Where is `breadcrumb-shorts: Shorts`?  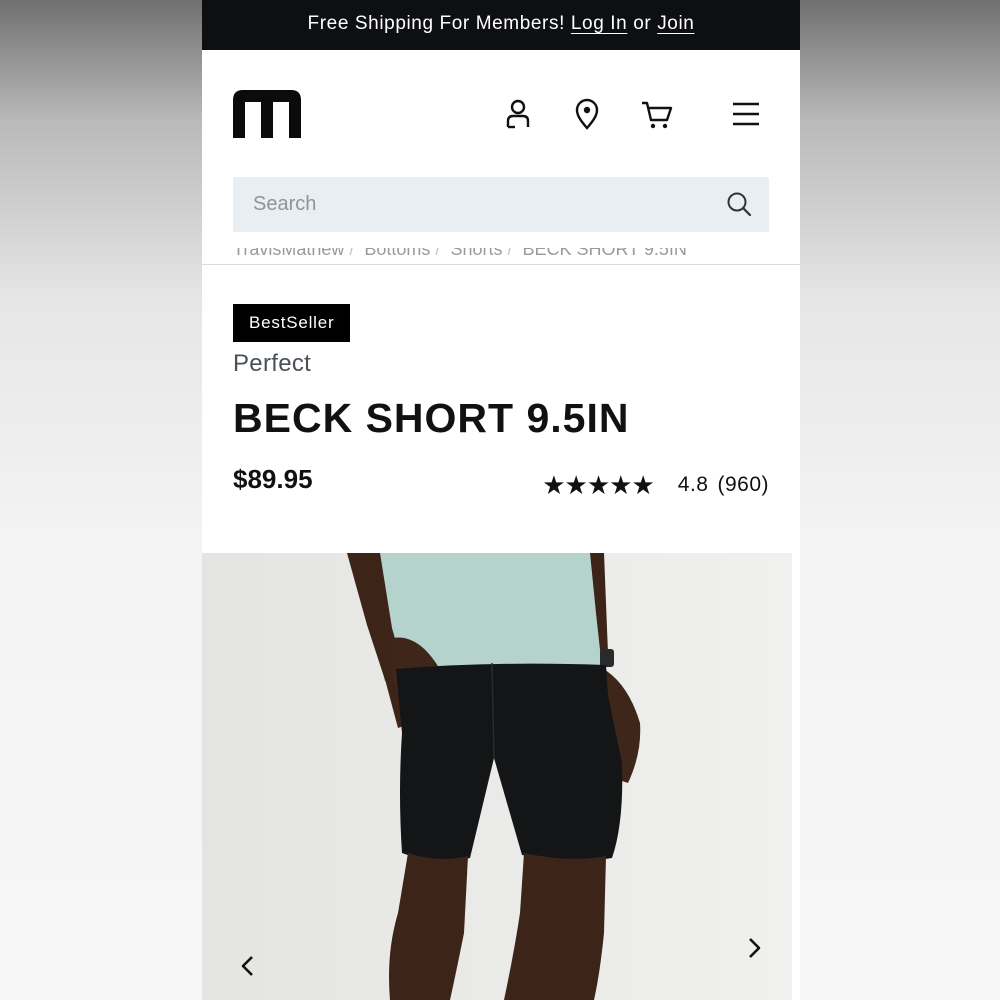 breadcrumb-shorts: Shorts is located at coordinates (476, 253).